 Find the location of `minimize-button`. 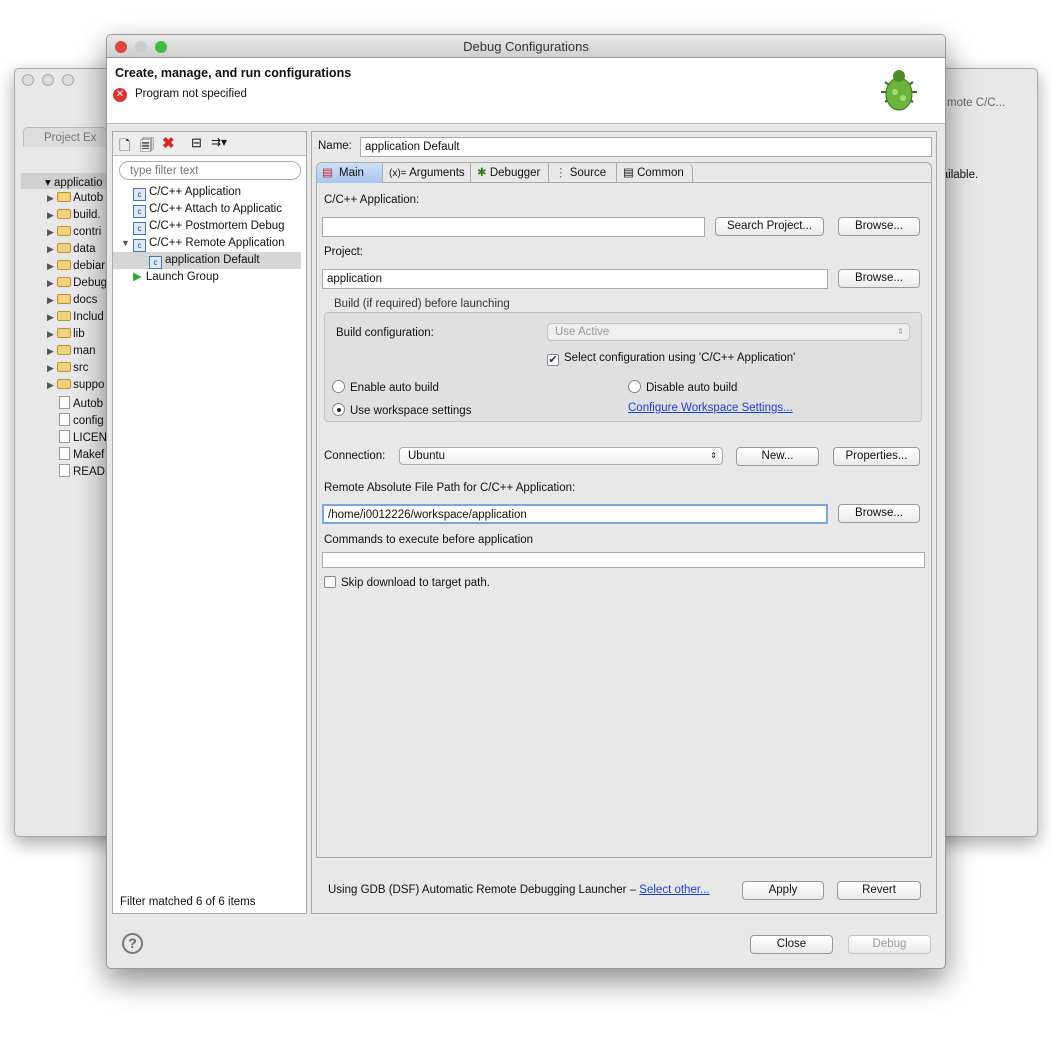

minimize-button is located at coordinates (141, 47).